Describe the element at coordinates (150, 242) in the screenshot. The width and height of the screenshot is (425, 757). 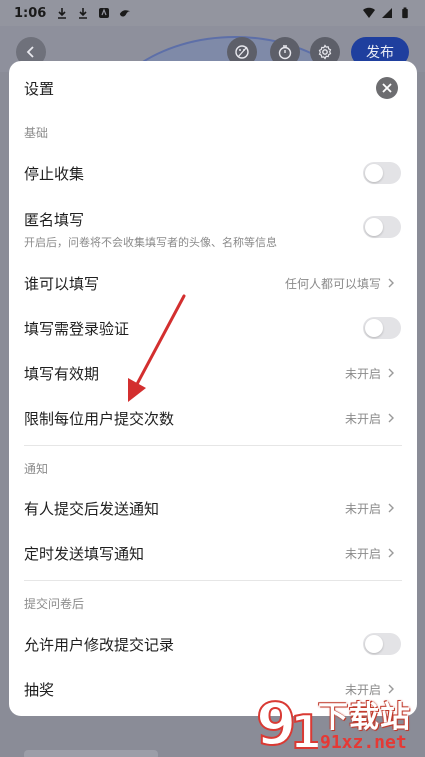
I see `row-description: 开启后，问卷将不会收集填写者的头像、名称等信息` at that location.